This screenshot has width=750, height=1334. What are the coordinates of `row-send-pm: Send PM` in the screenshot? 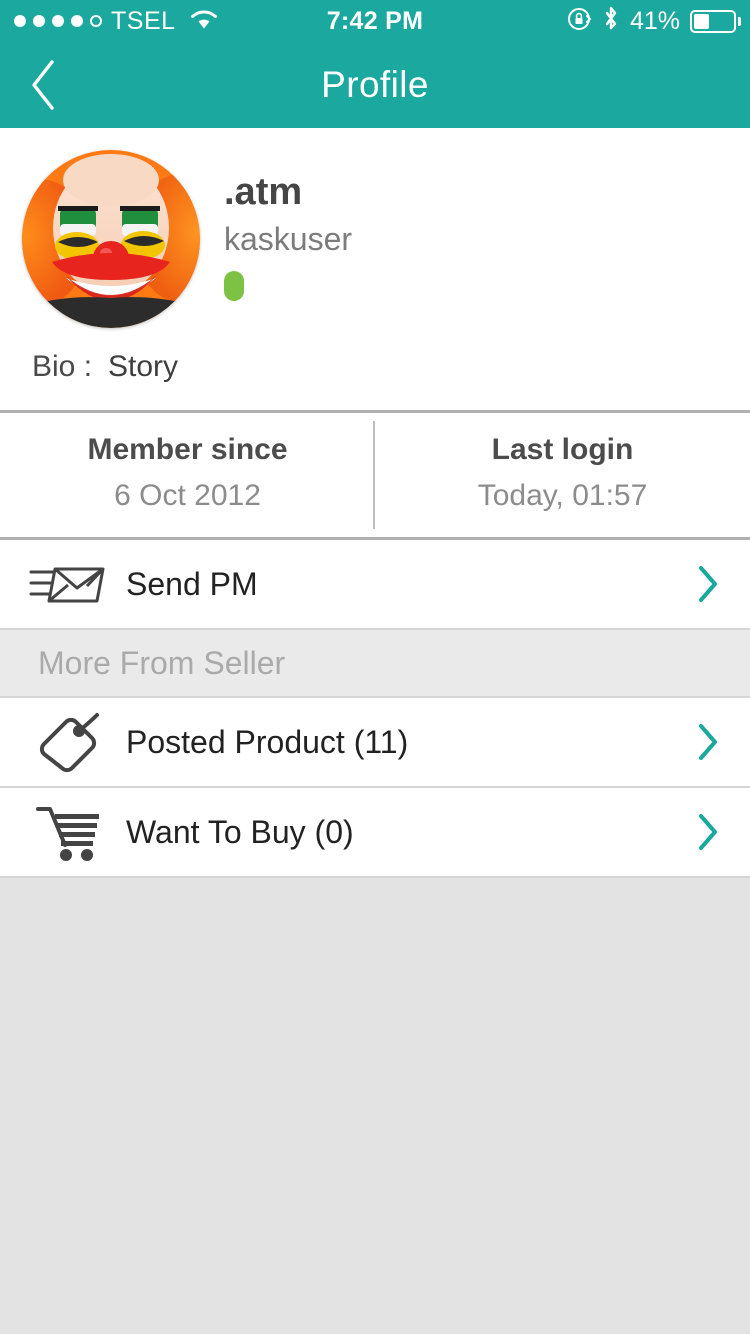 It's located at (375, 584).